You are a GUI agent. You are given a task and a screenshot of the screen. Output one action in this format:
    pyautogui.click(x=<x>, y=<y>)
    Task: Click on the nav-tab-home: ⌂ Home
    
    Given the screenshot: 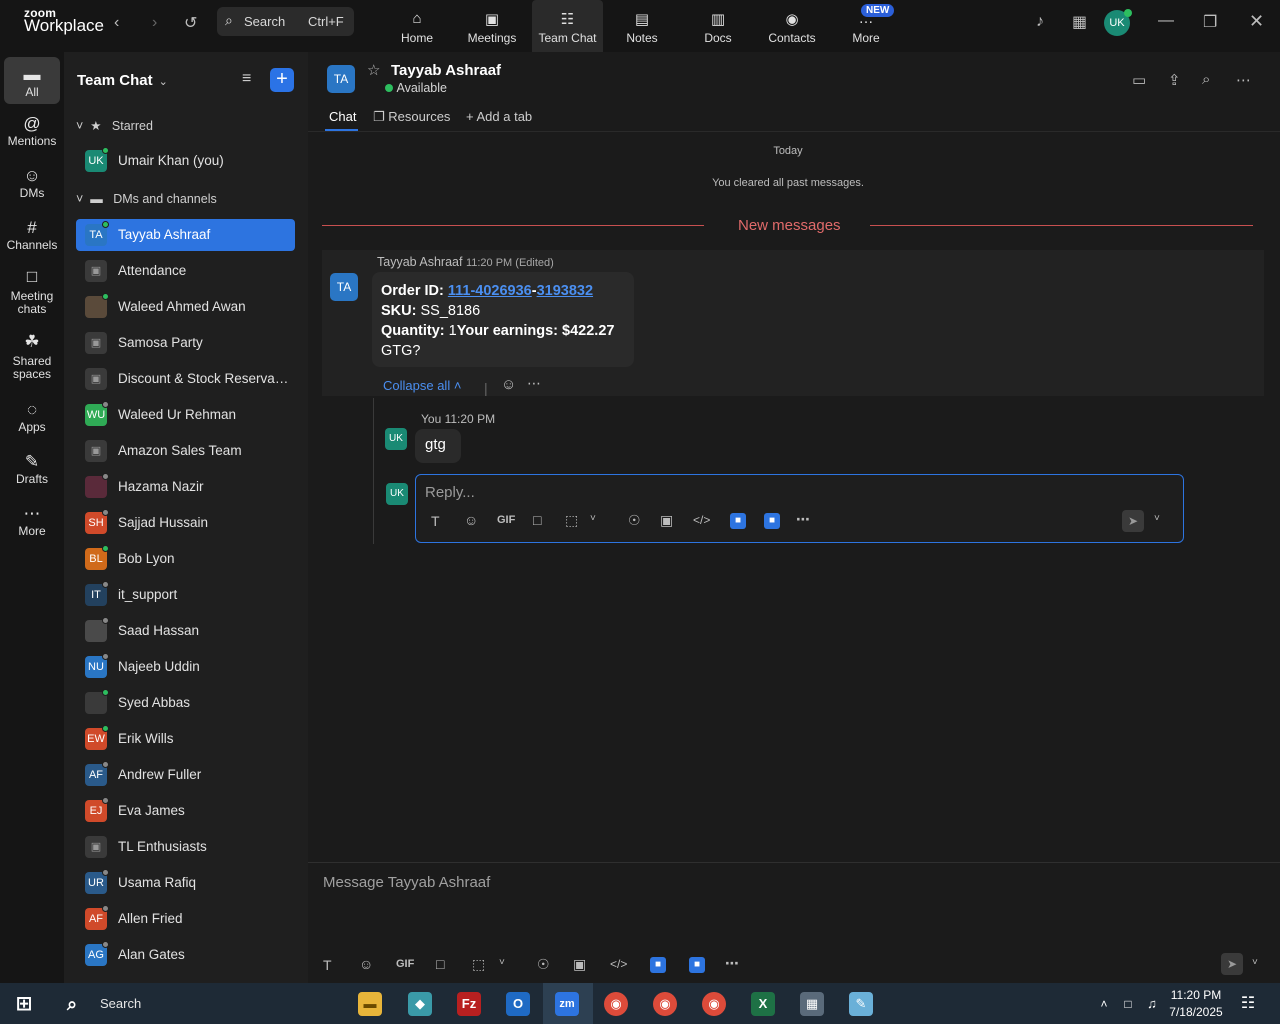 What is the action you would take?
    pyautogui.click(x=417, y=26)
    